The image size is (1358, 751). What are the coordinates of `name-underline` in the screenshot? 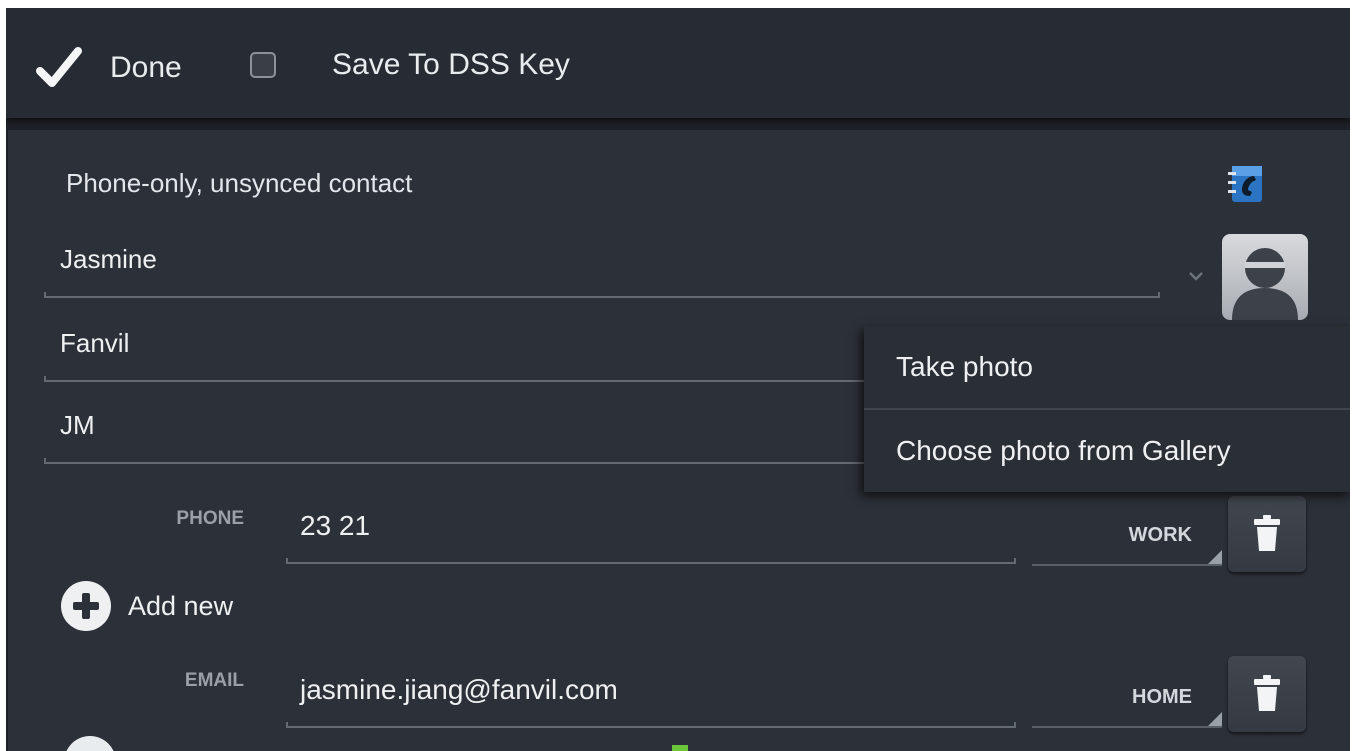 It's located at (602, 295).